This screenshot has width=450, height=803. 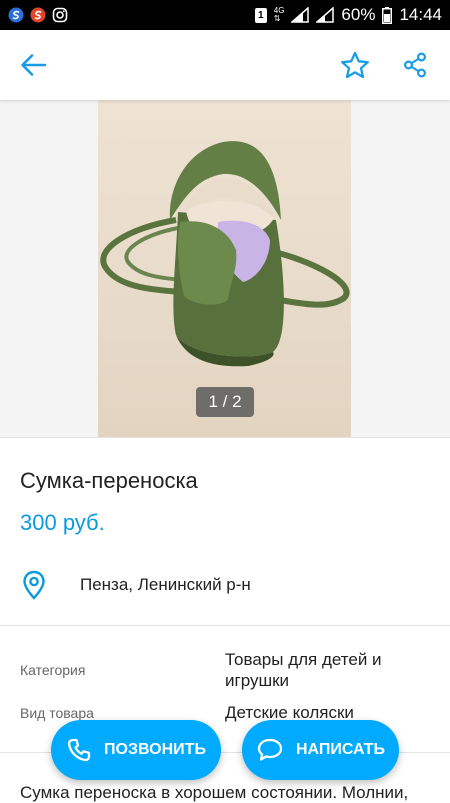 I want to click on network-type: 4G ⇅, so click(x=279, y=14).